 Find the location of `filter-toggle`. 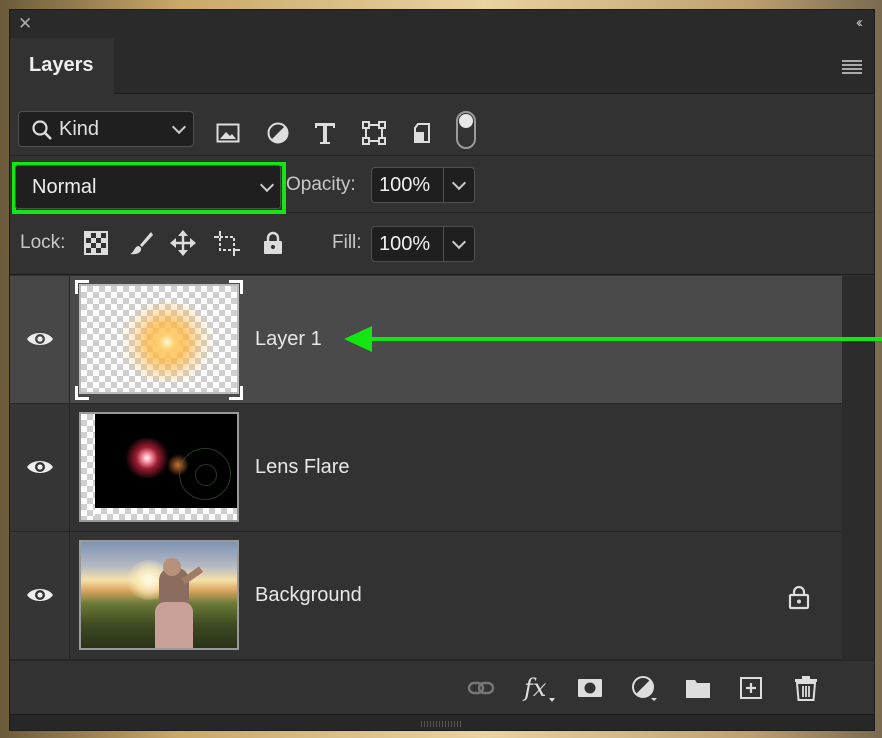

filter-toggle is located at coordinates (466, 130).